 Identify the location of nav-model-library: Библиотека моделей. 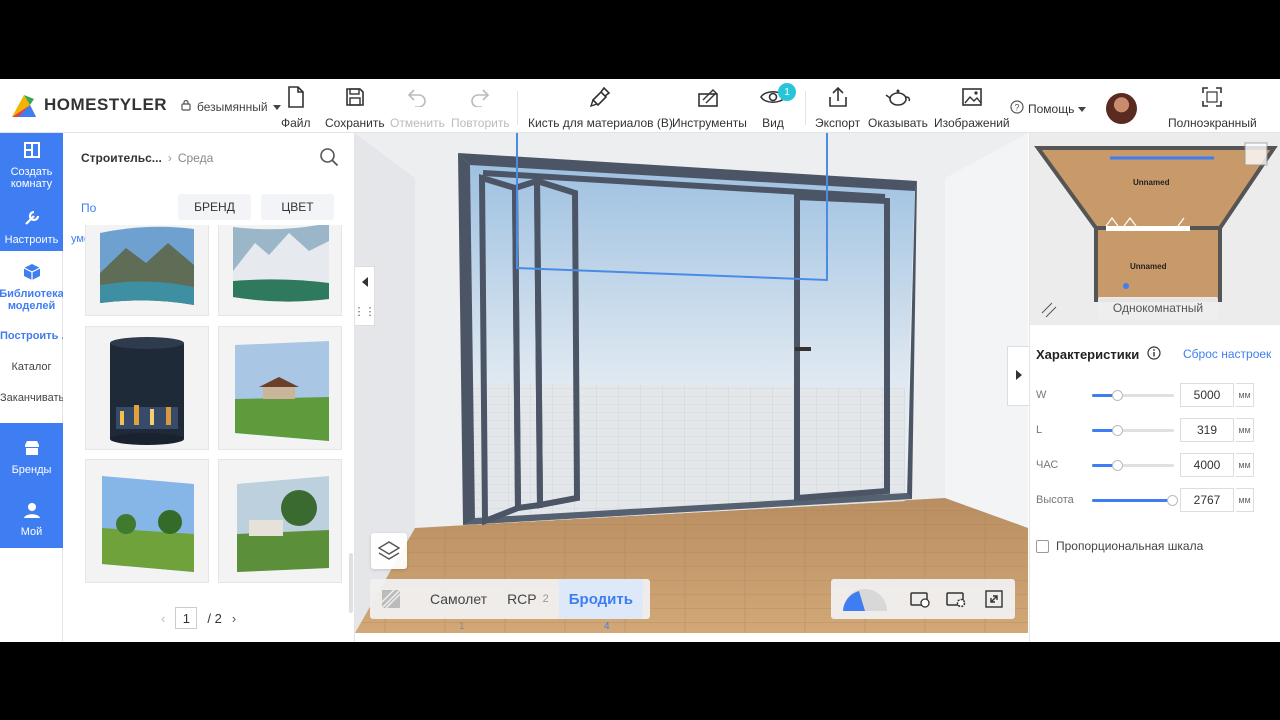
(32, 287).